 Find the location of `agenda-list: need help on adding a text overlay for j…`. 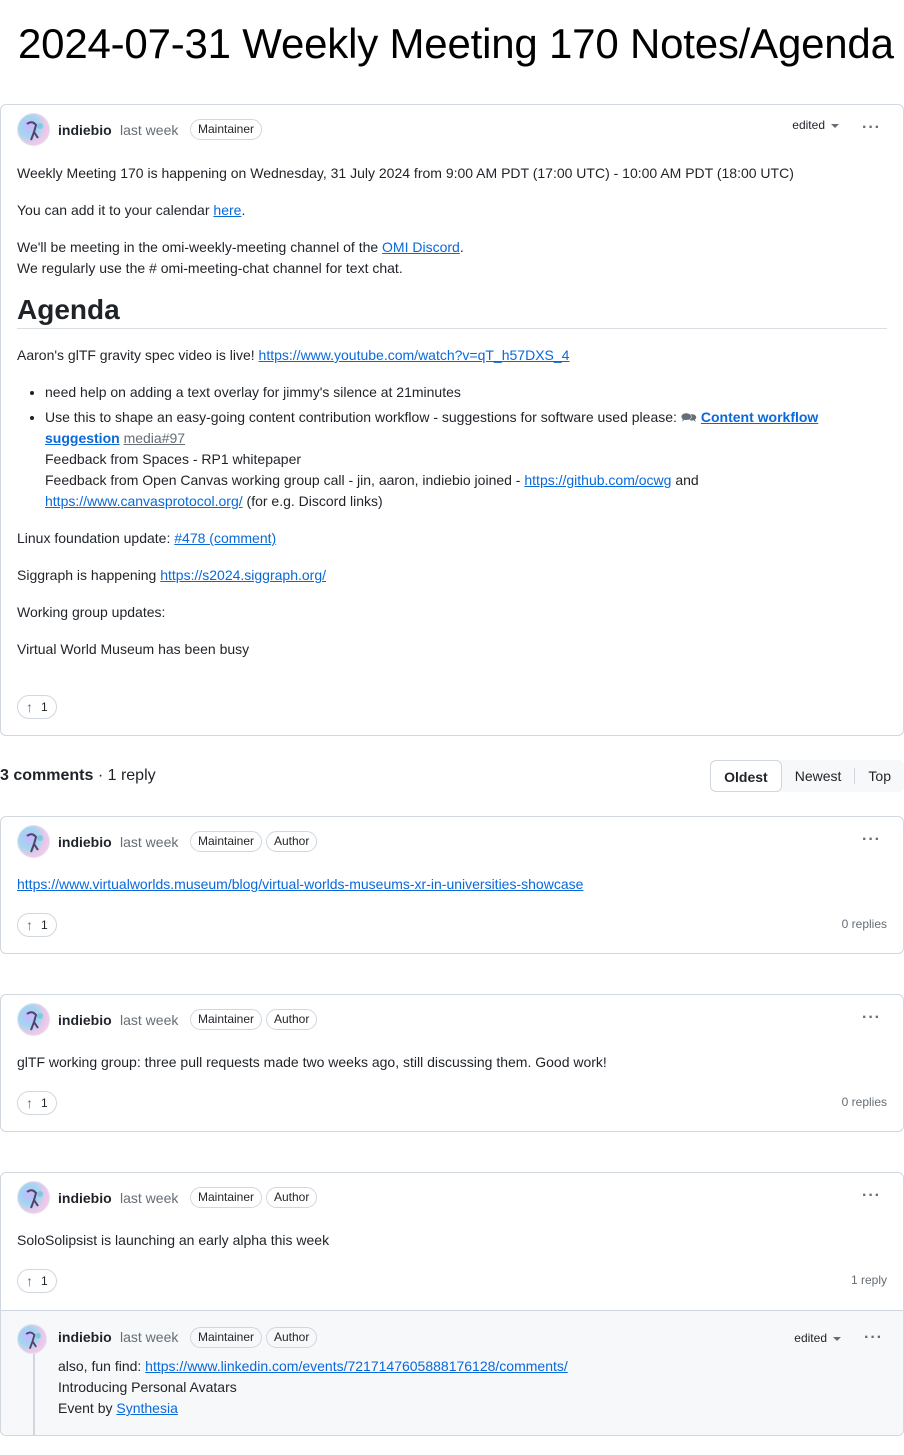

agenda-list: need help on adding a text overlay for j… is located at coordinates (452, 447).